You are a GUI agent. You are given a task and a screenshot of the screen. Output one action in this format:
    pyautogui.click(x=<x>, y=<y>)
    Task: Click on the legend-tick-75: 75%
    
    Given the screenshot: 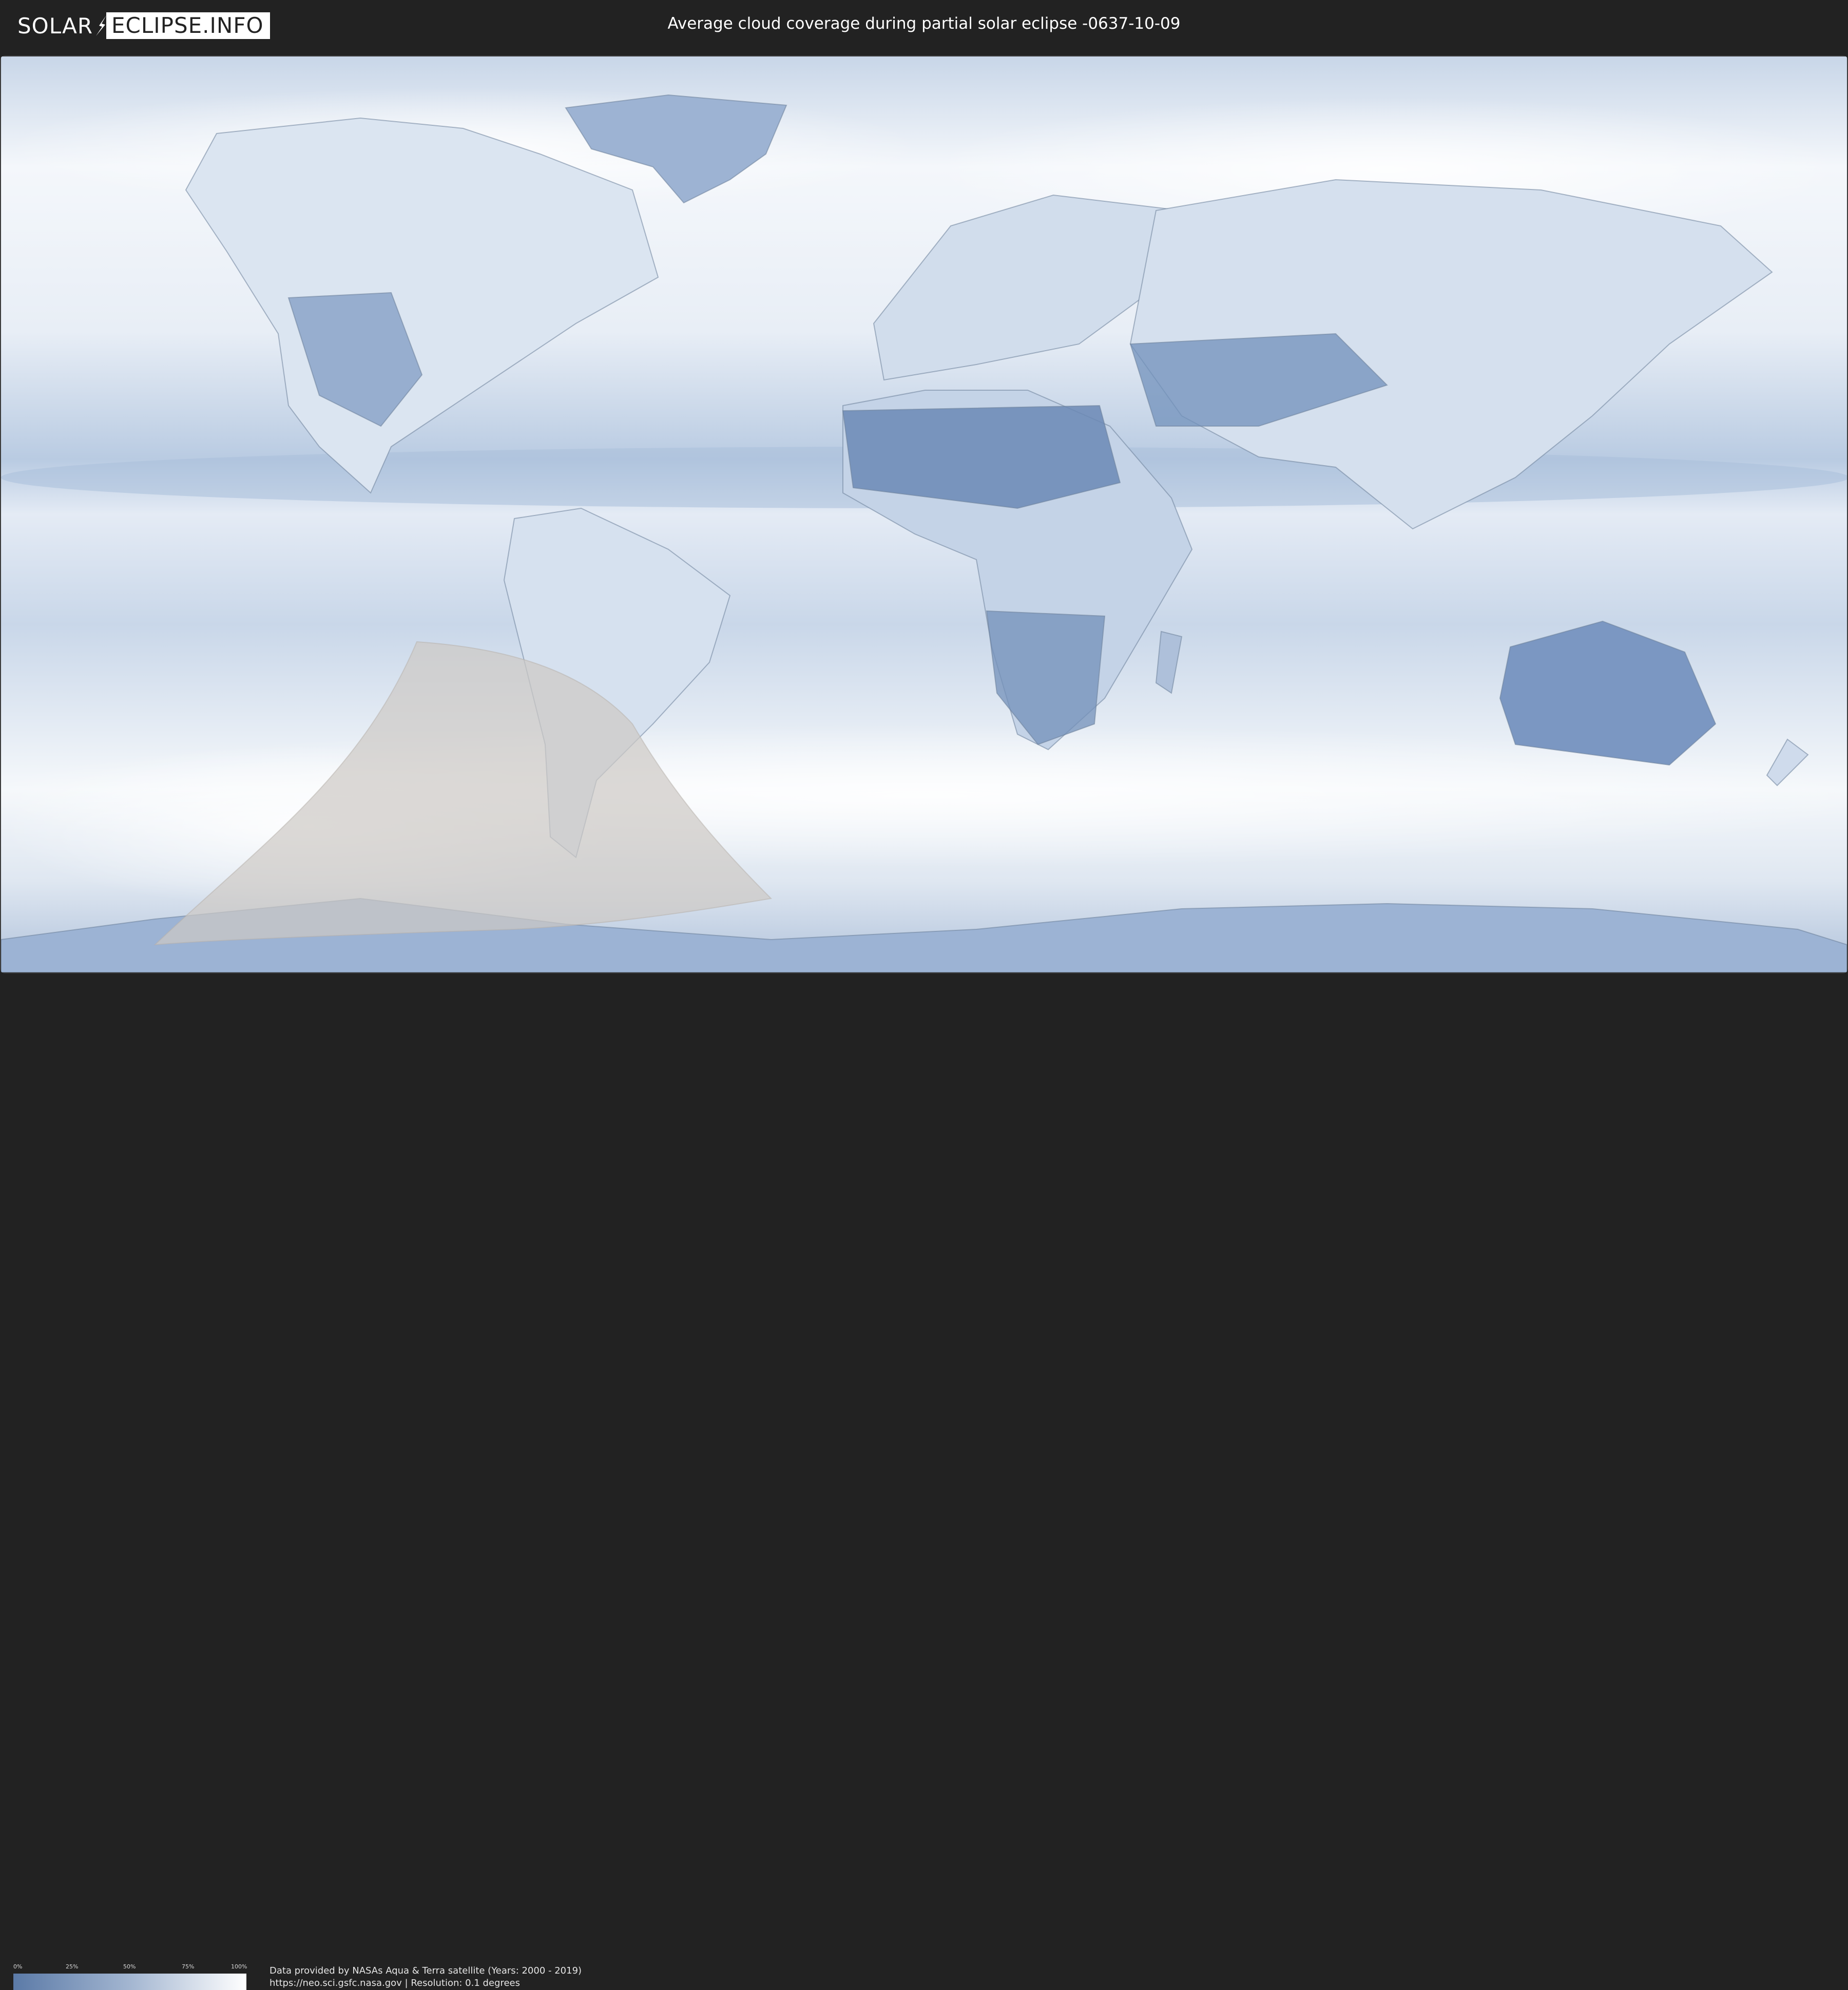 What is the action you would take?
    pyautogui.click(x=188, y=1966)
    